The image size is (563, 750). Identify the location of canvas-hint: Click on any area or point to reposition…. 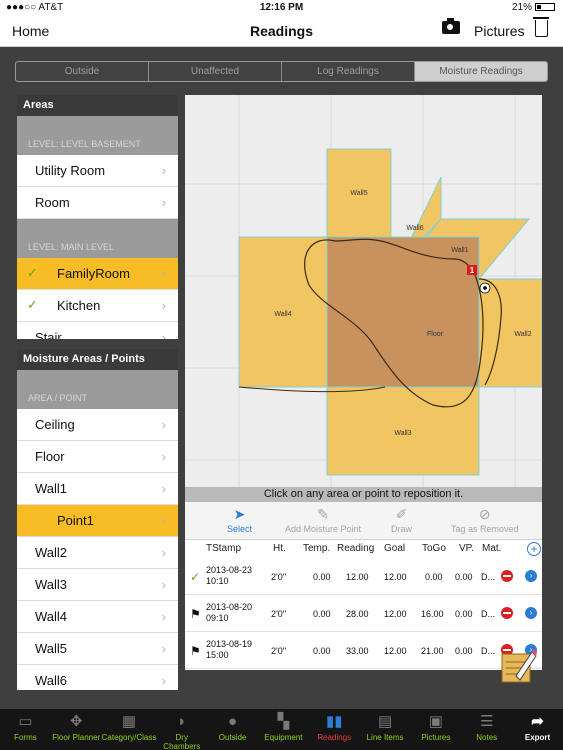
(363, 494).